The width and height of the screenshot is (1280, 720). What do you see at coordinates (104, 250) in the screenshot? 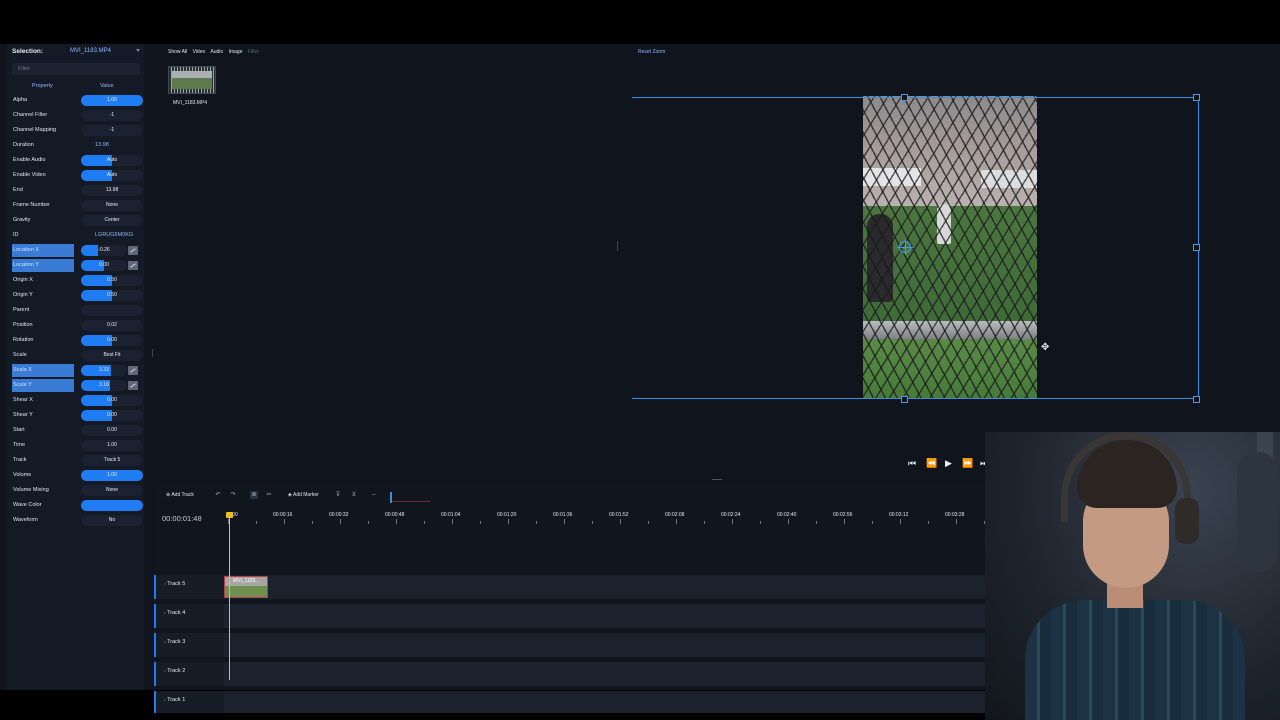
I see `property-value-field: -0.26` at bounding box center [104, 250].